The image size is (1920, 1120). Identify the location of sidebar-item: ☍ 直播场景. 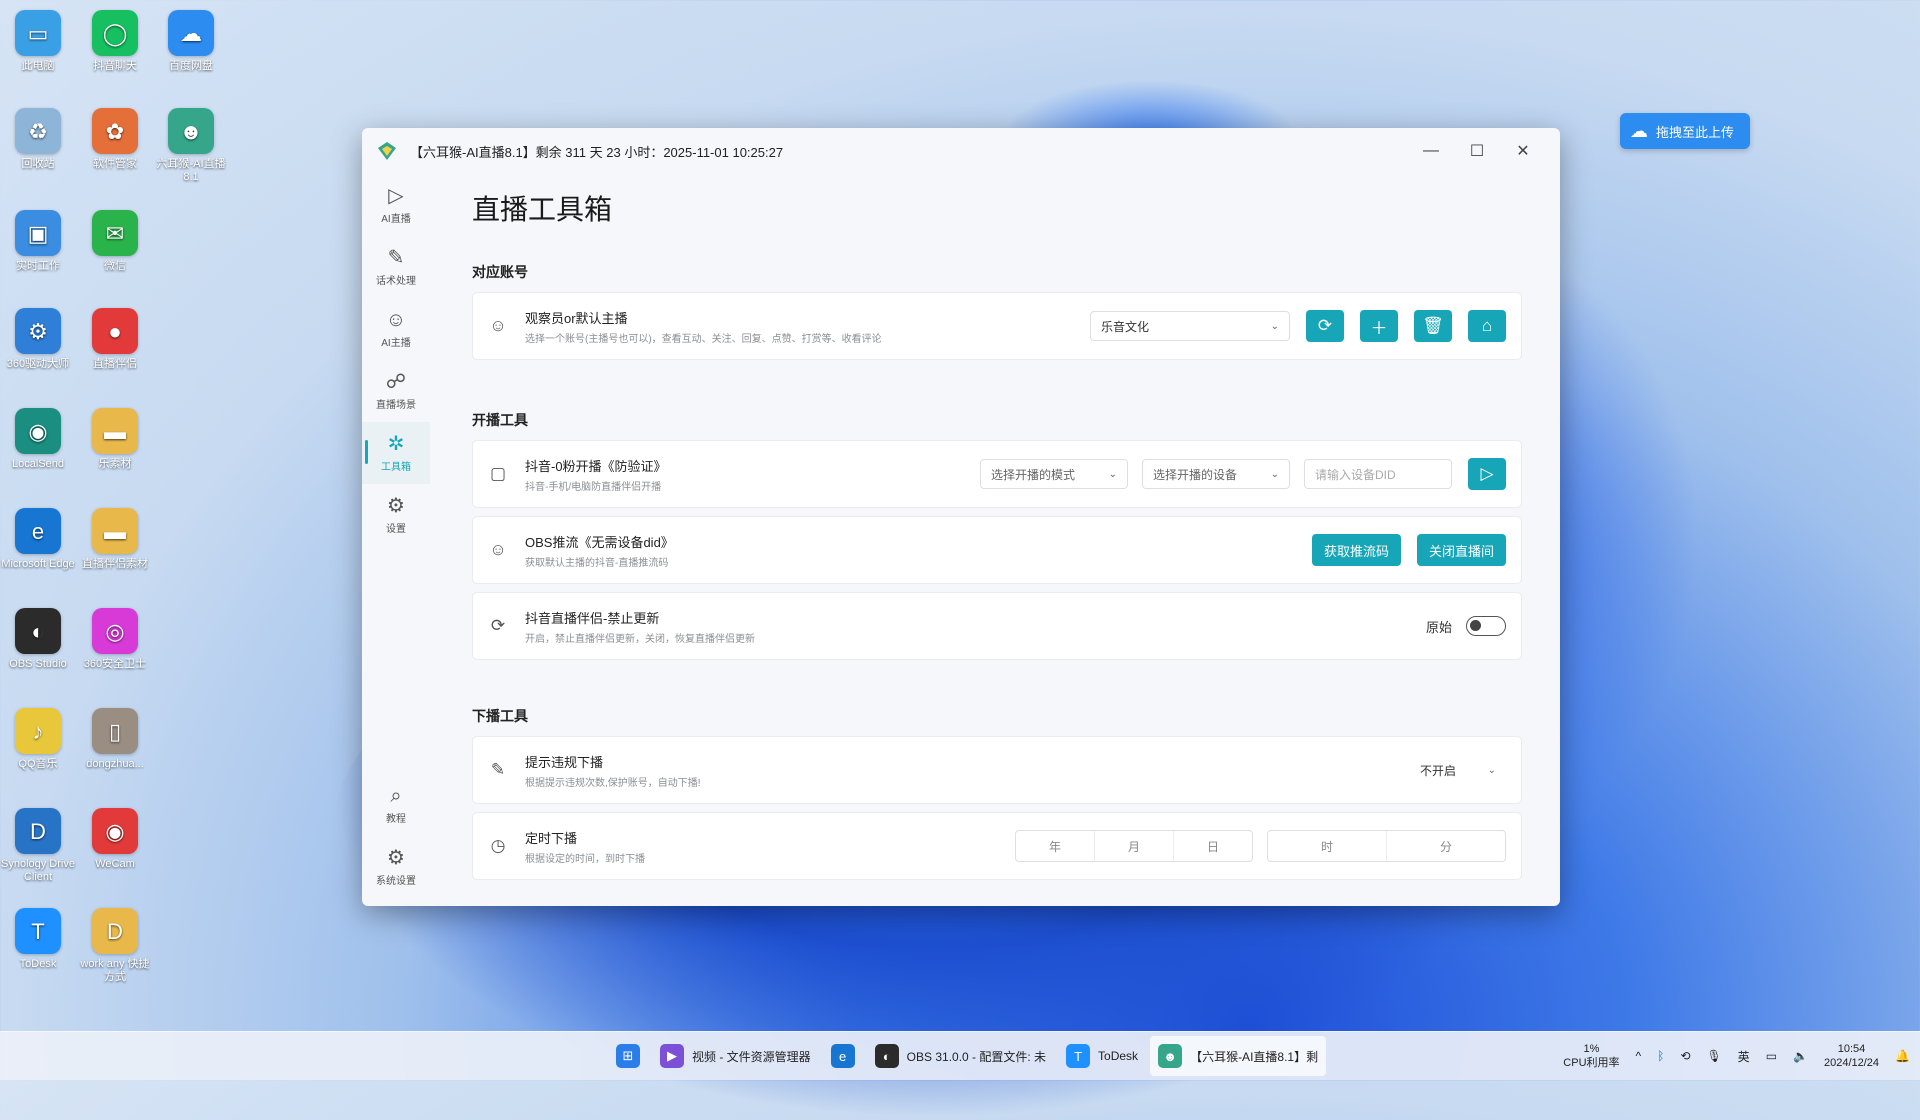
(396, 391).